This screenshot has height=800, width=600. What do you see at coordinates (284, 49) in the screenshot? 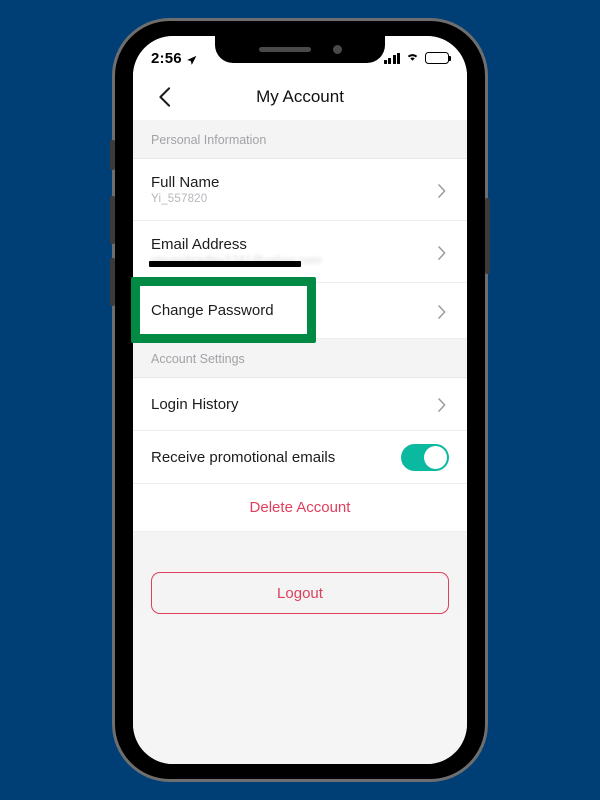
I see `earpiece-speaker-icon` at bounding box center [284, 49].